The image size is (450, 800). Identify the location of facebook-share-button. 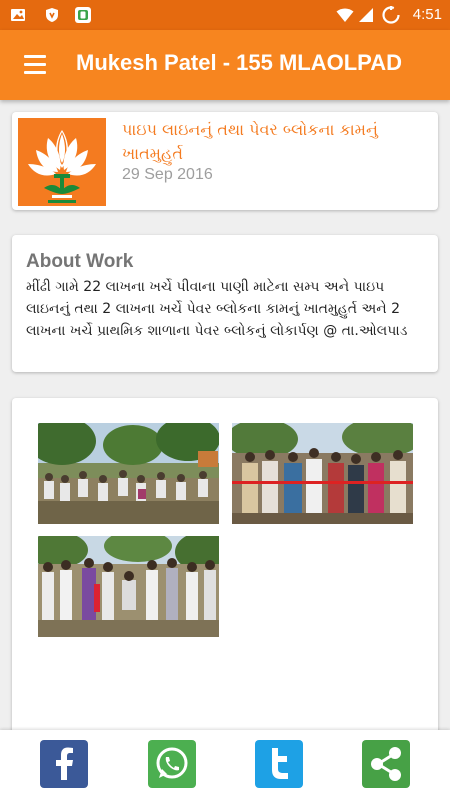
(64, 764).